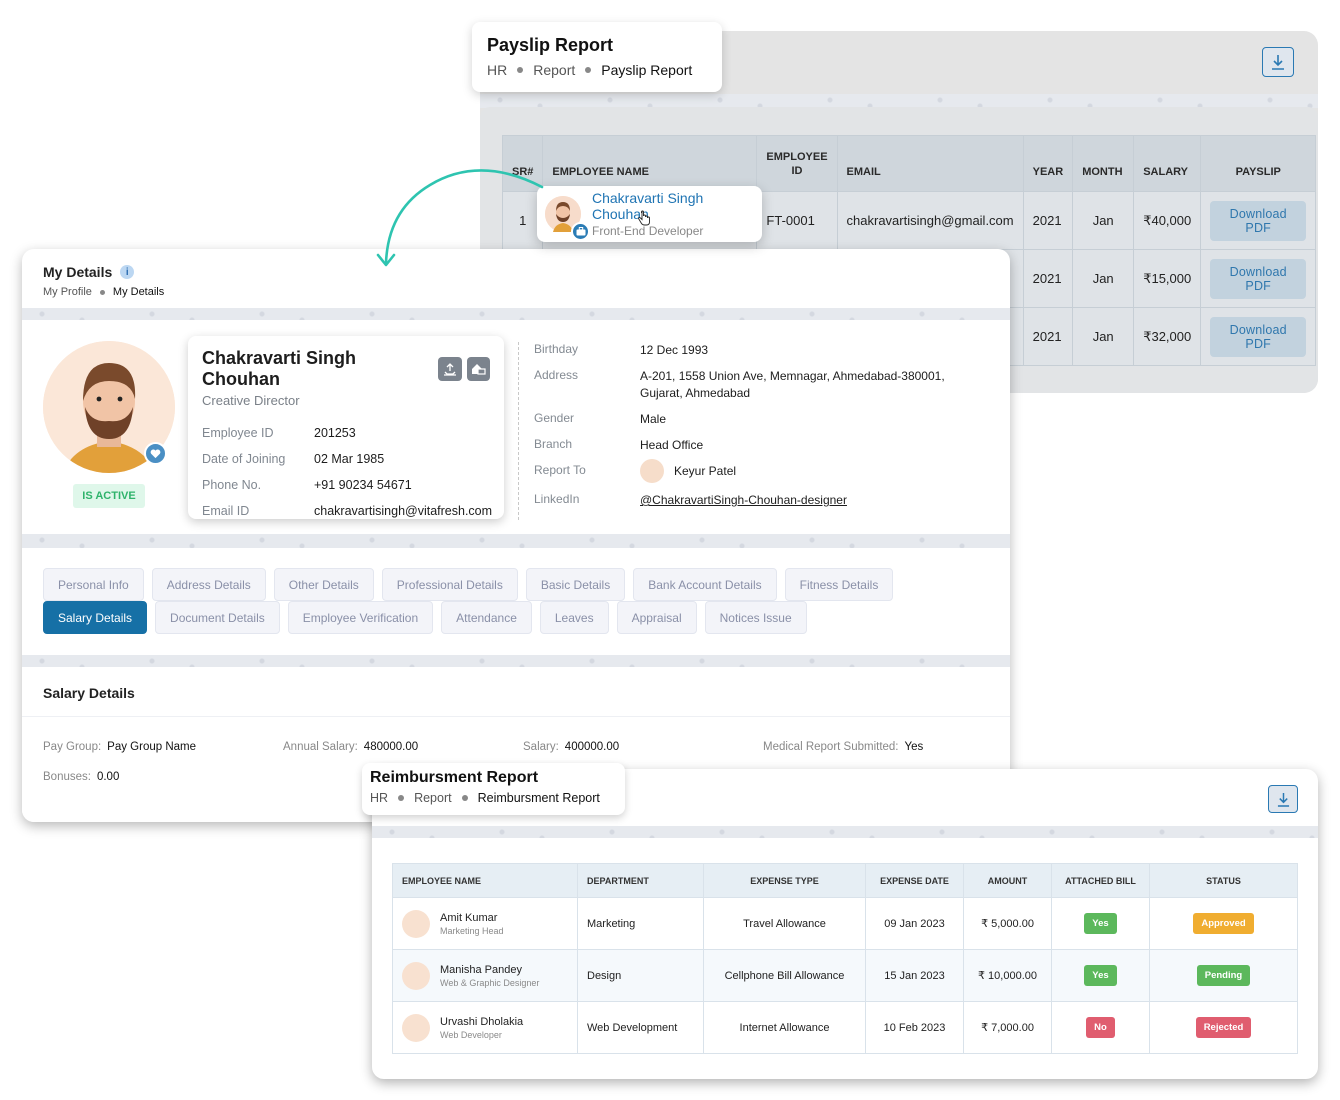 Image resolution: width=1340 pixels, height=1100 pixels. What do you see at coordinates (839, 584) in the screenshot?
I see `tab-fitness-details: Fitness Details` at bounding box center [839, 584].